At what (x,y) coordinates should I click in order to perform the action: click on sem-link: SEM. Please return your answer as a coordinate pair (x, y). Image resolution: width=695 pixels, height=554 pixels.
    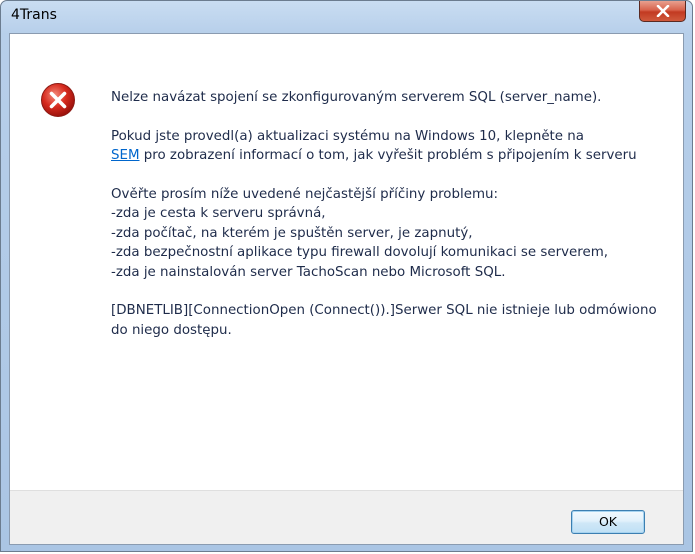
    Looking at the image, I should click on (125, 155).